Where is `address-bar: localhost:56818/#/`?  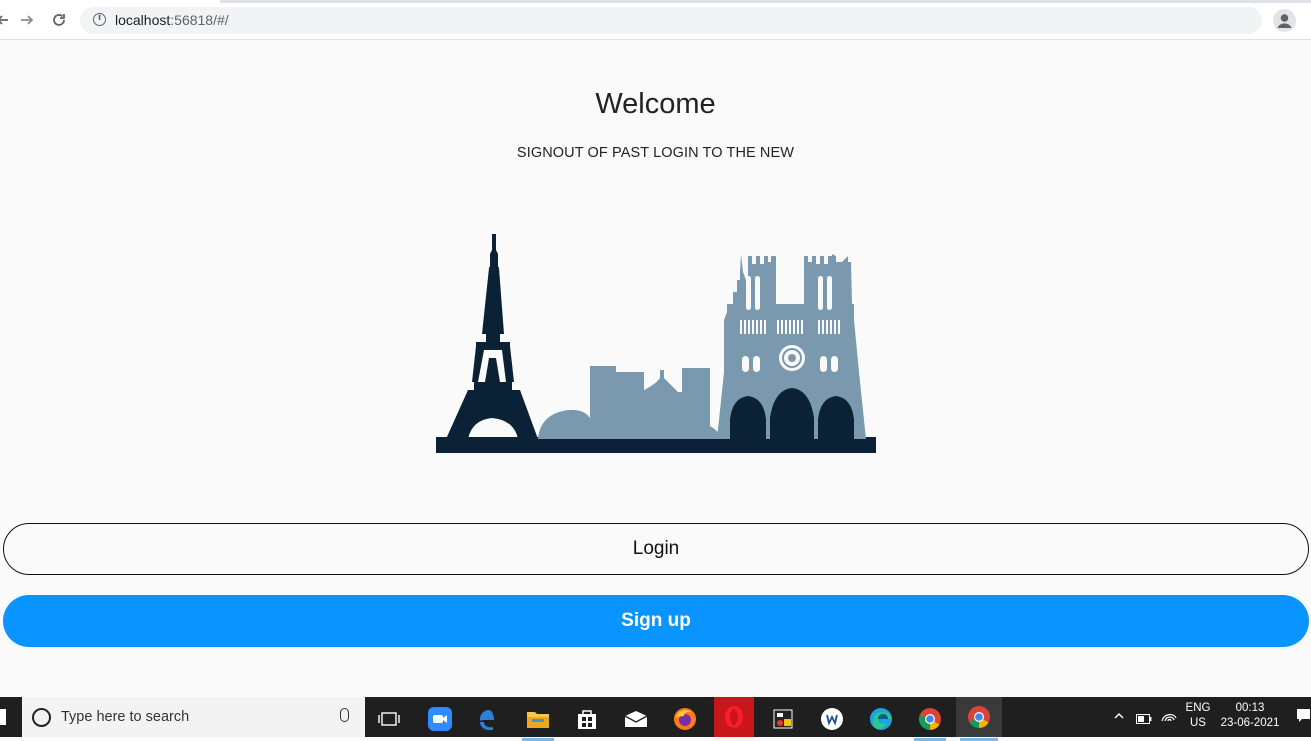
address-bar: localhost:56818/#/ is located at coordinates (671, 20).